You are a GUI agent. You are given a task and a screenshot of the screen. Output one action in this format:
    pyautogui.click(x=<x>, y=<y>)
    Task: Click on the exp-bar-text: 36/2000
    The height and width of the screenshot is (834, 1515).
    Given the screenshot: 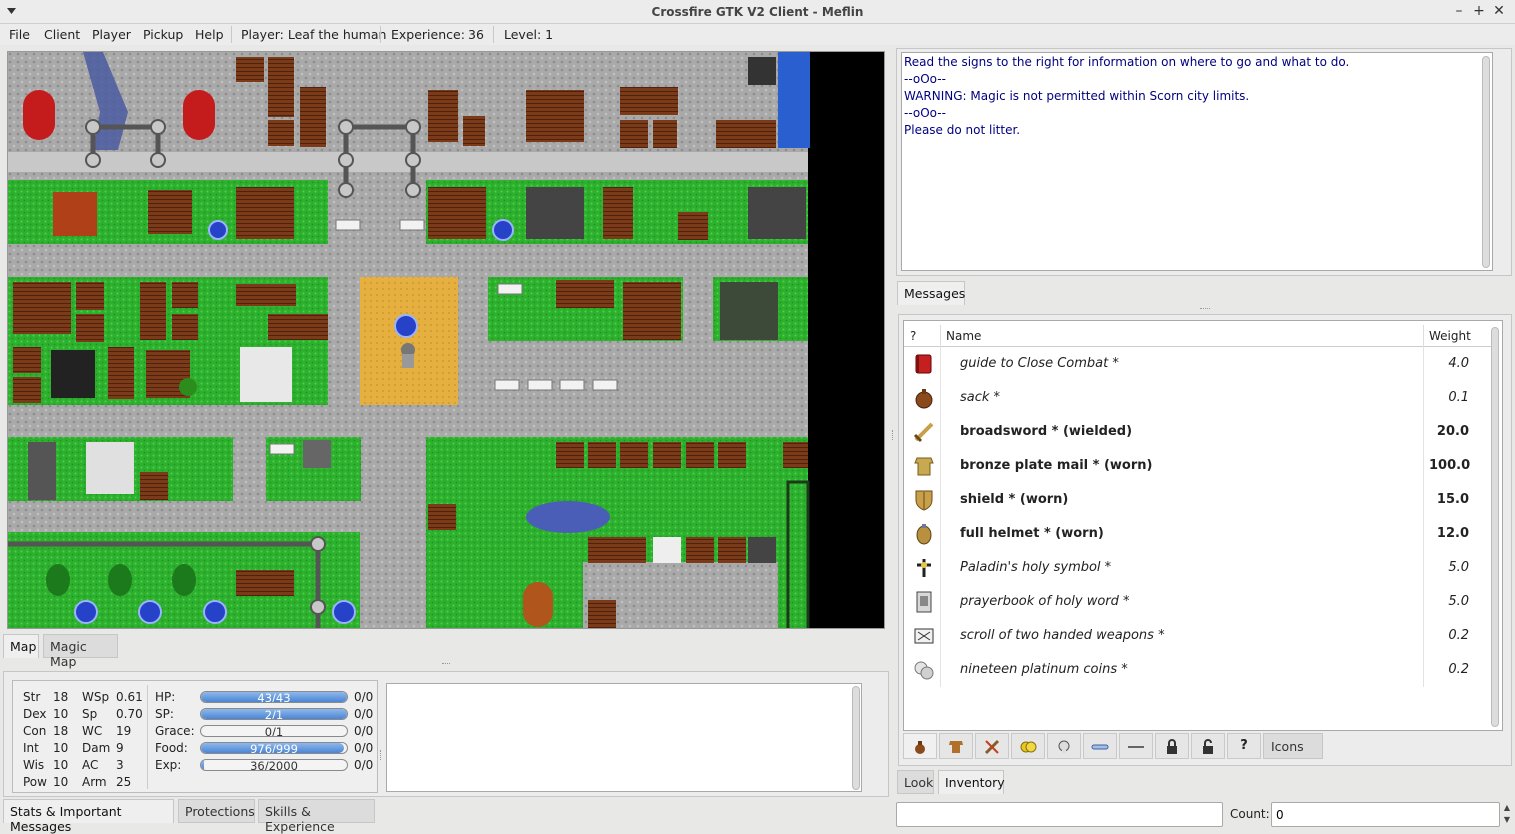 What is the action you would take?
    pyautogui.click(x=274, y=765)
    